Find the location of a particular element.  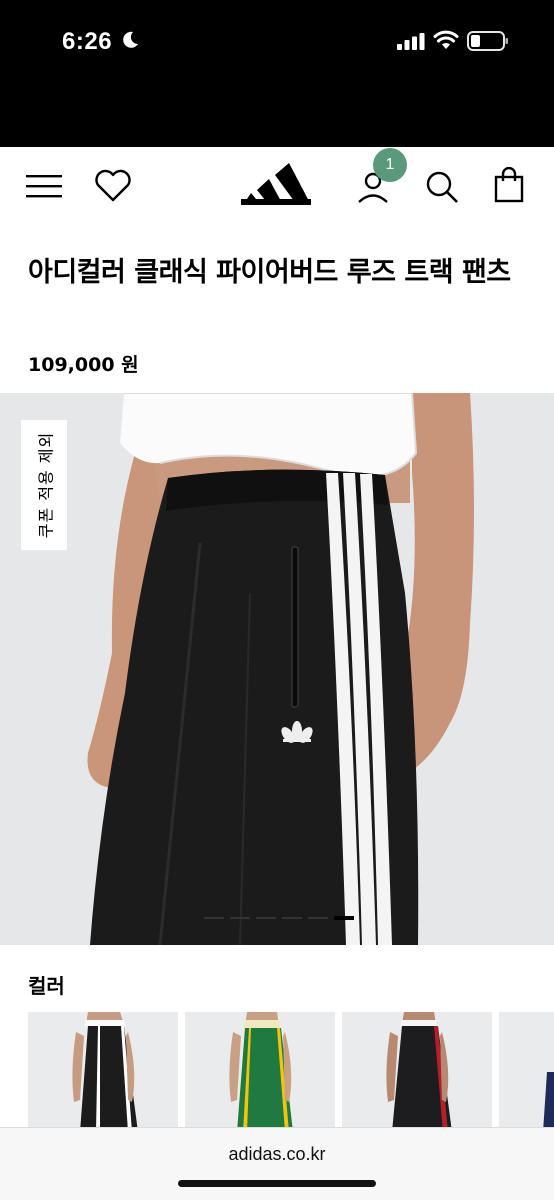

coupon-excluded-tag: 쿠폰 적용 제외 is located at coordinates (44, 485).